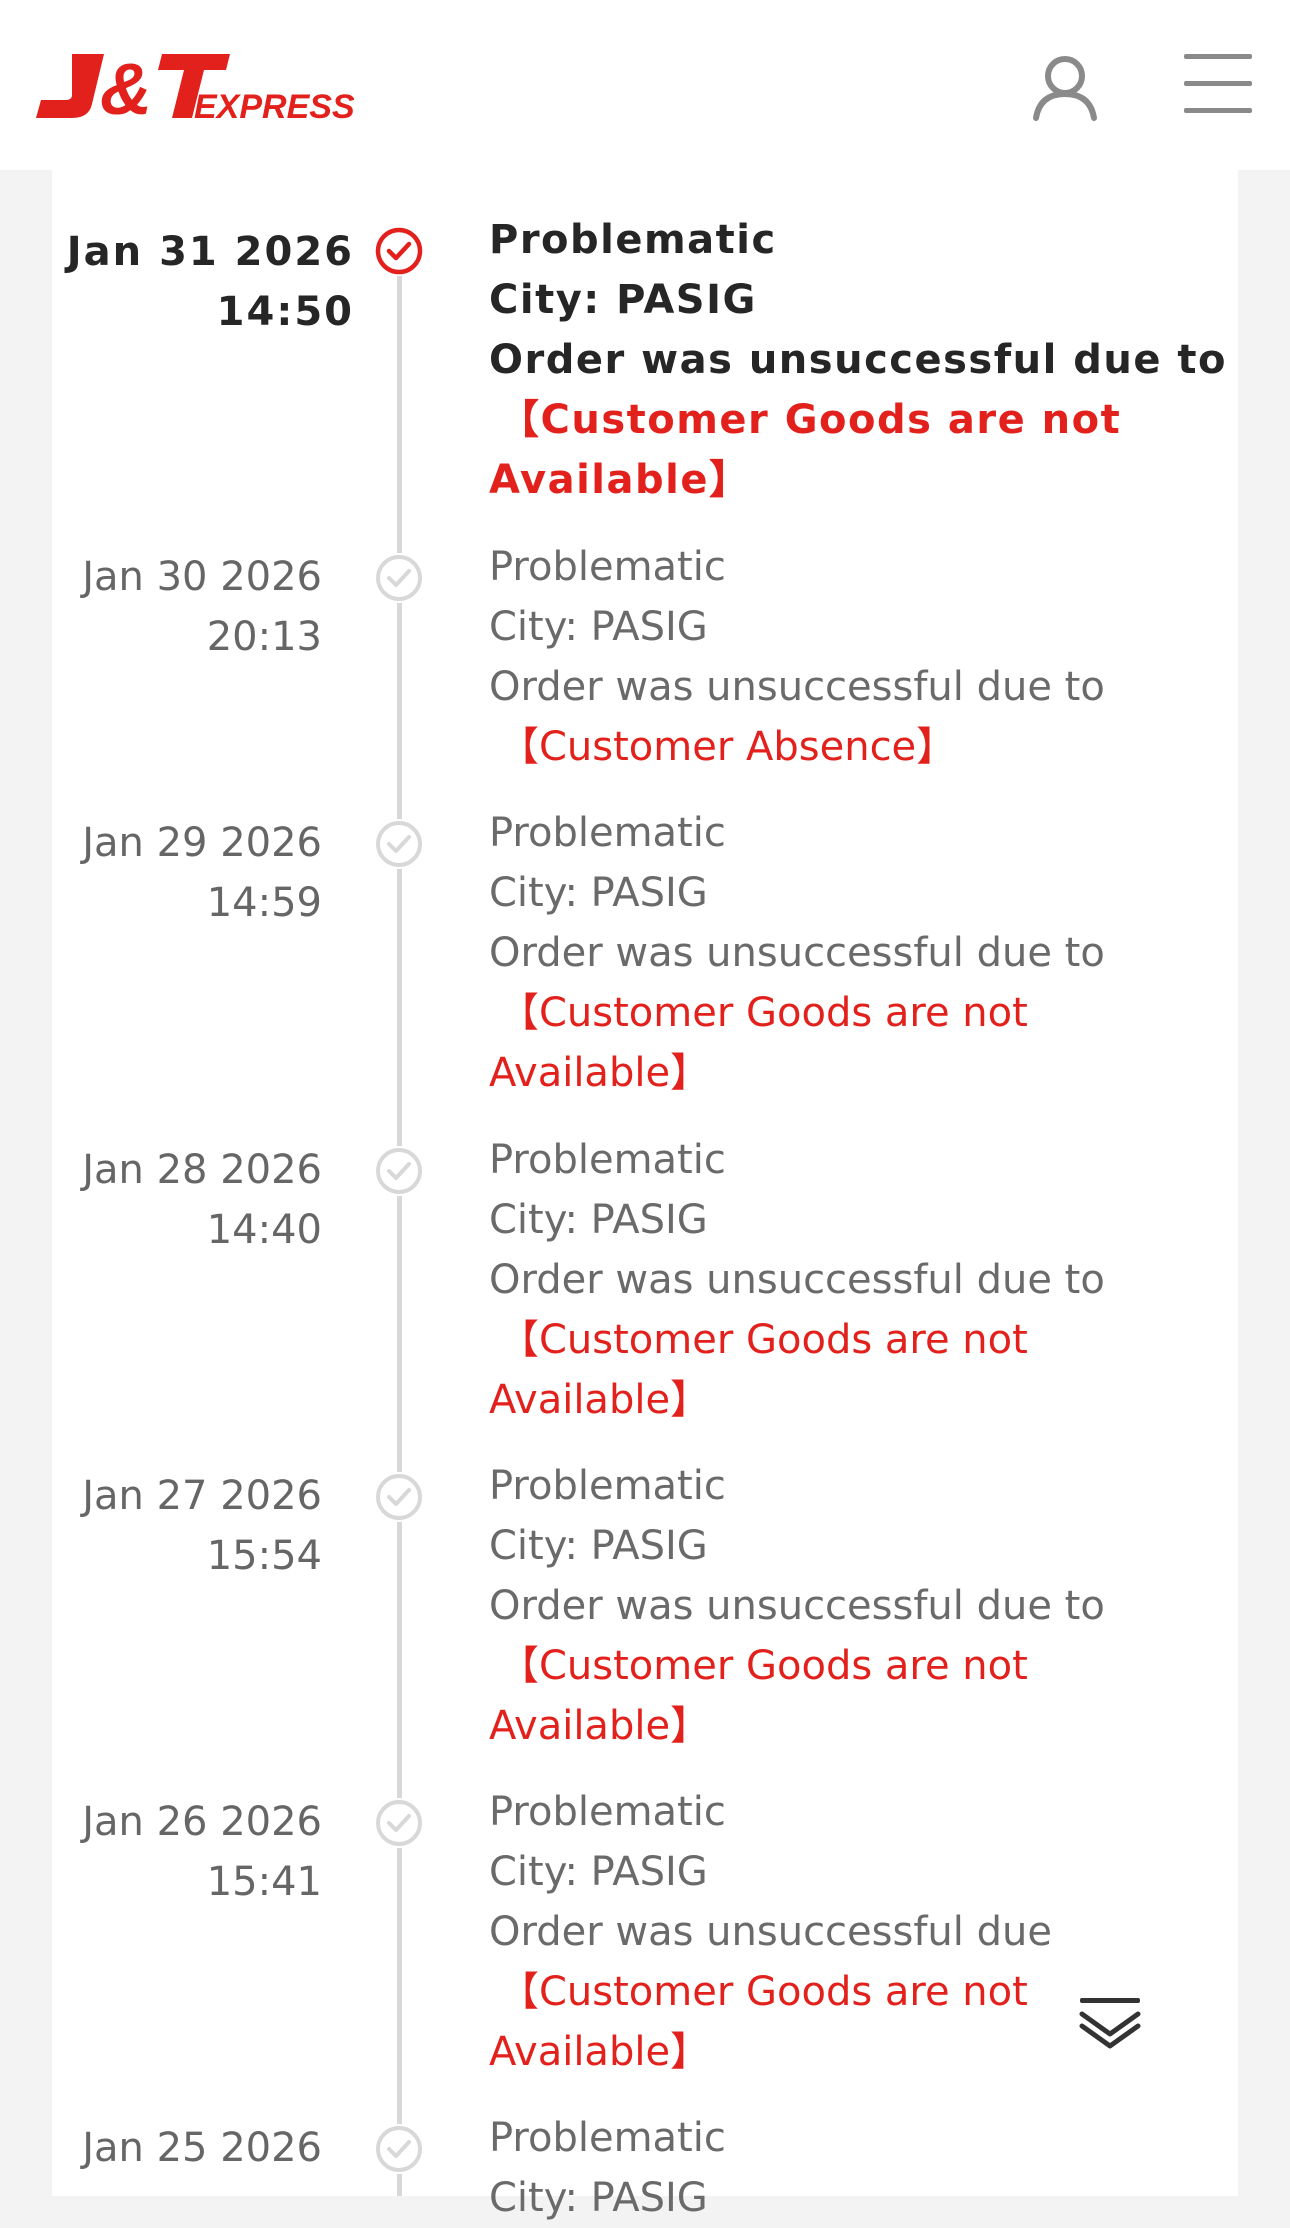 Image resolution: width=1290 pixels, height=2228 pixels. What do you see at coordinates (264, 1556) in the screenshot?
I see `event-time: 15:54` at bounding box center [264, 1556].